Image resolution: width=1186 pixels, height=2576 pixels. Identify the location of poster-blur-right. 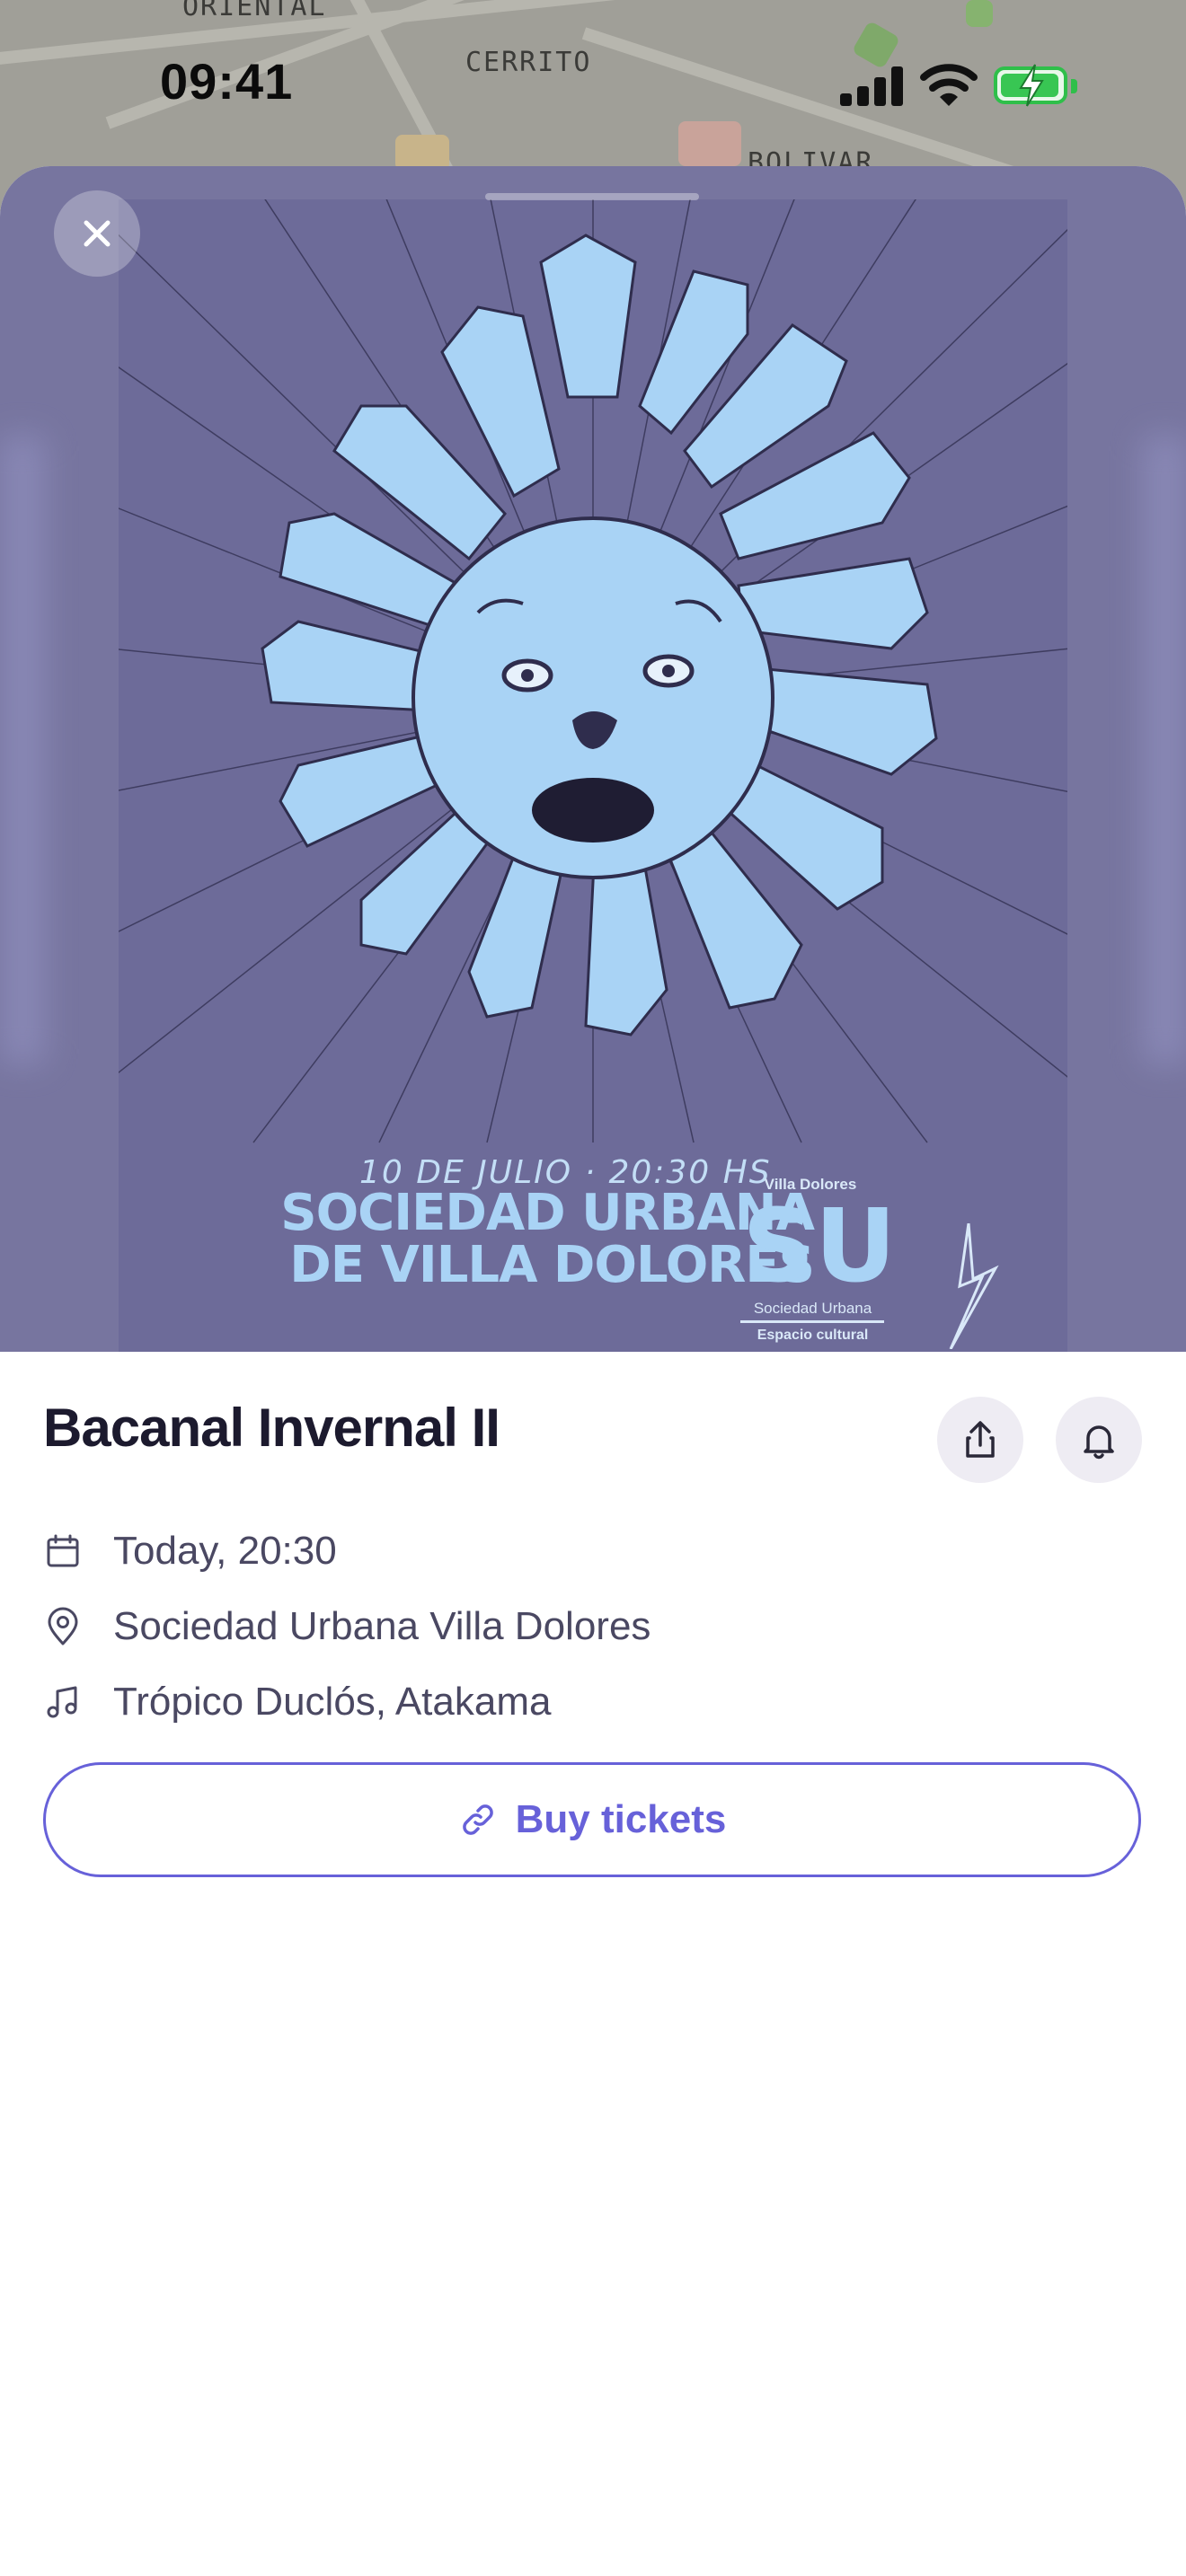
(1164, 750).